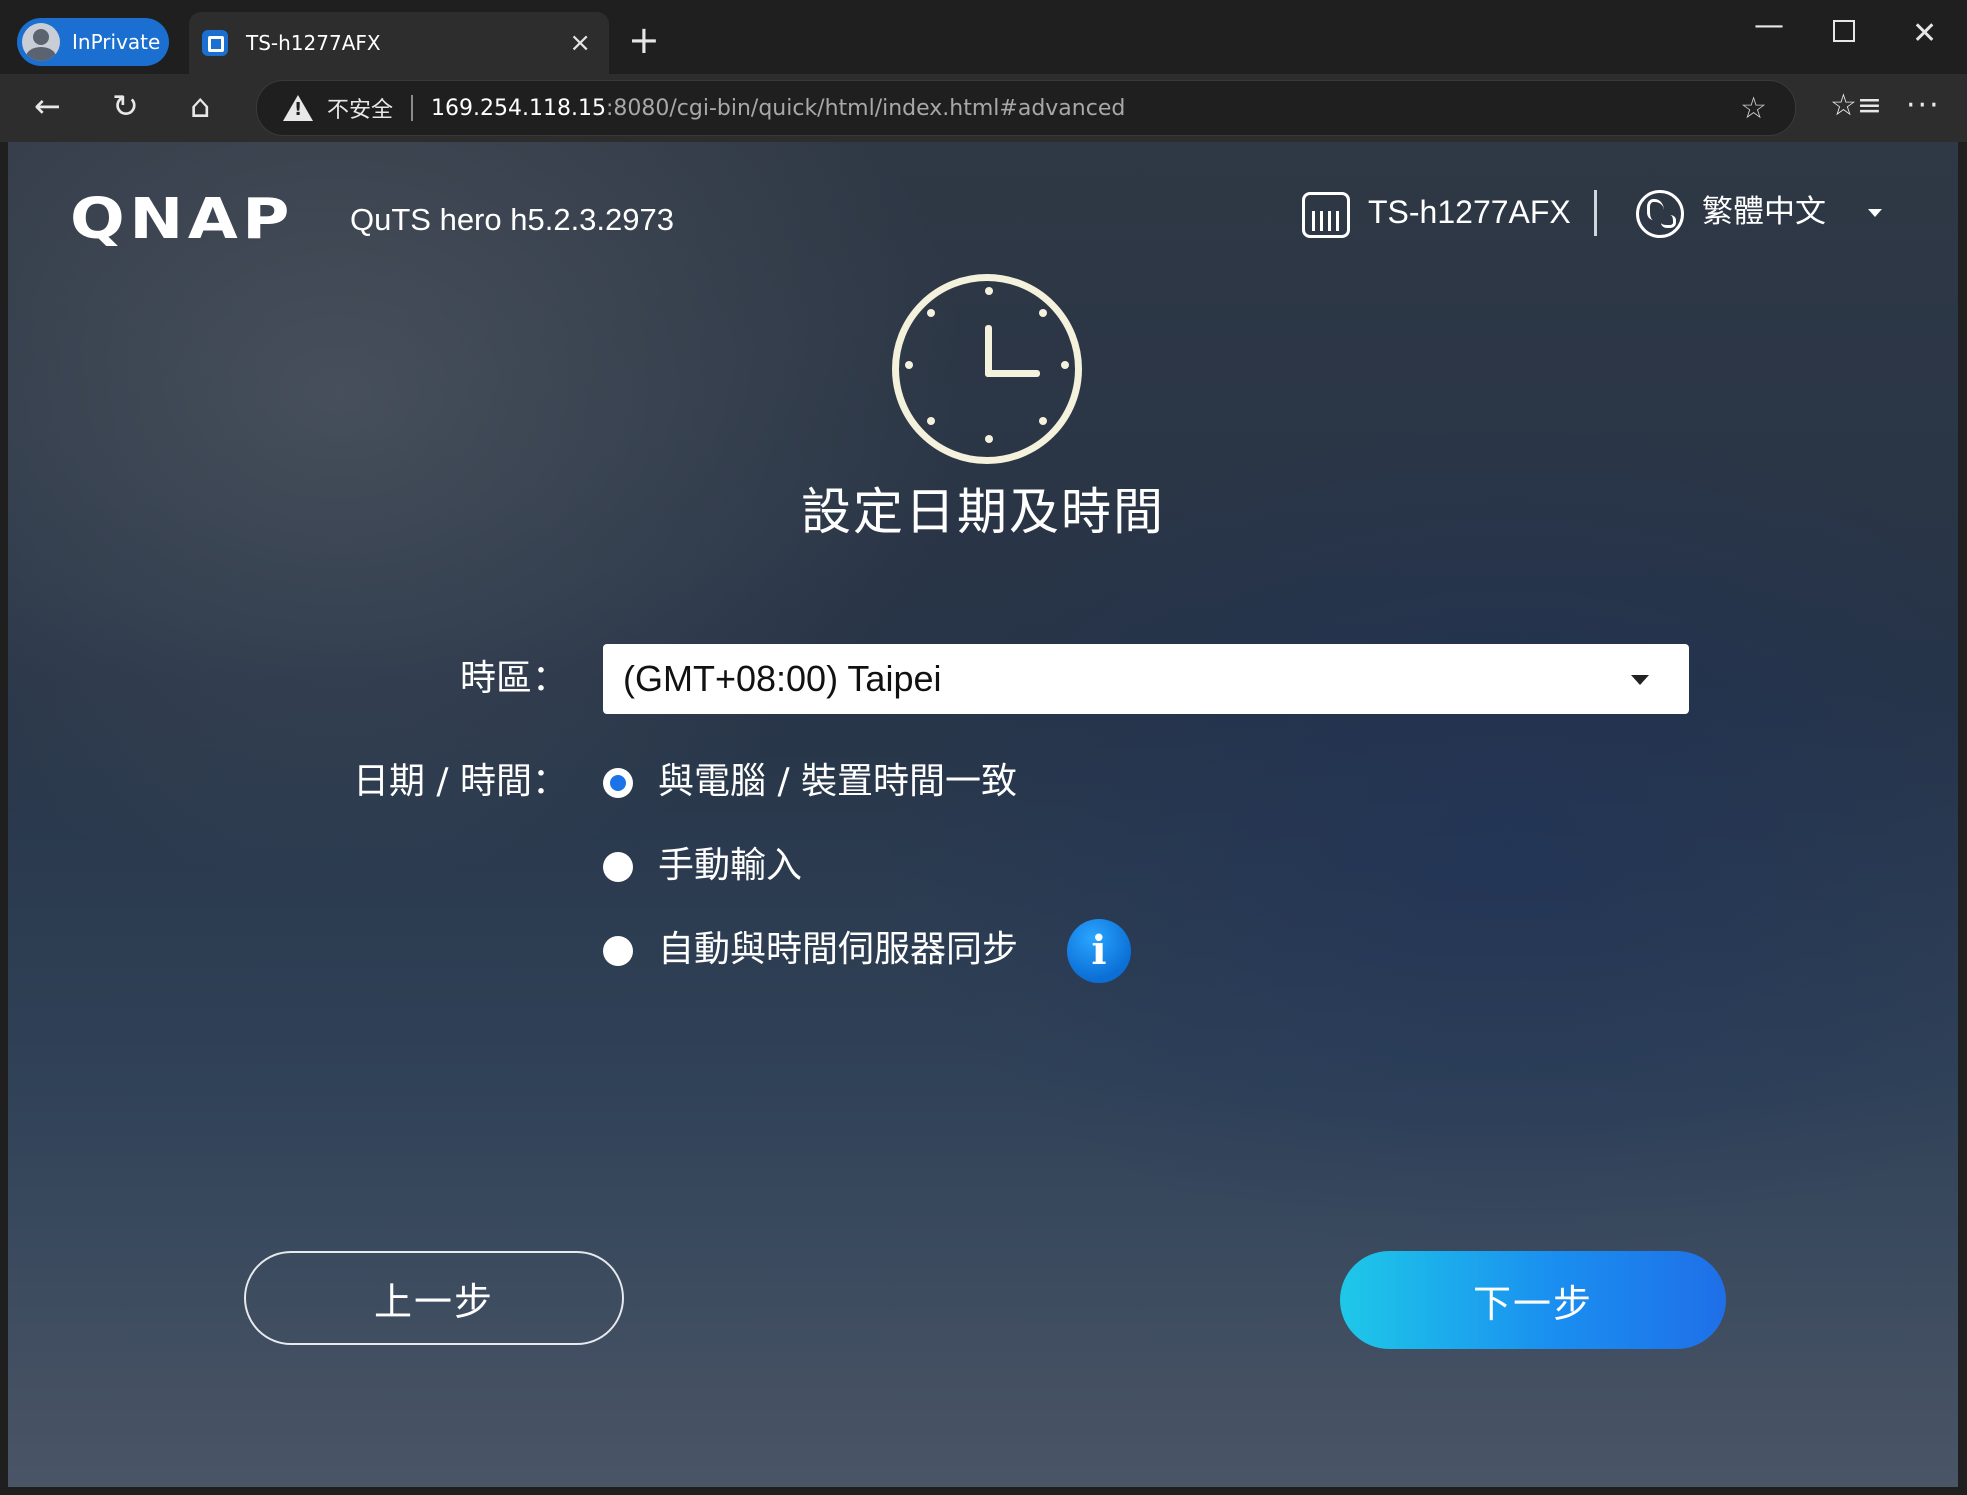  Describe the element at coordinates (1769, 25) in the screenshot. I see `minimize-button: —` at that location.